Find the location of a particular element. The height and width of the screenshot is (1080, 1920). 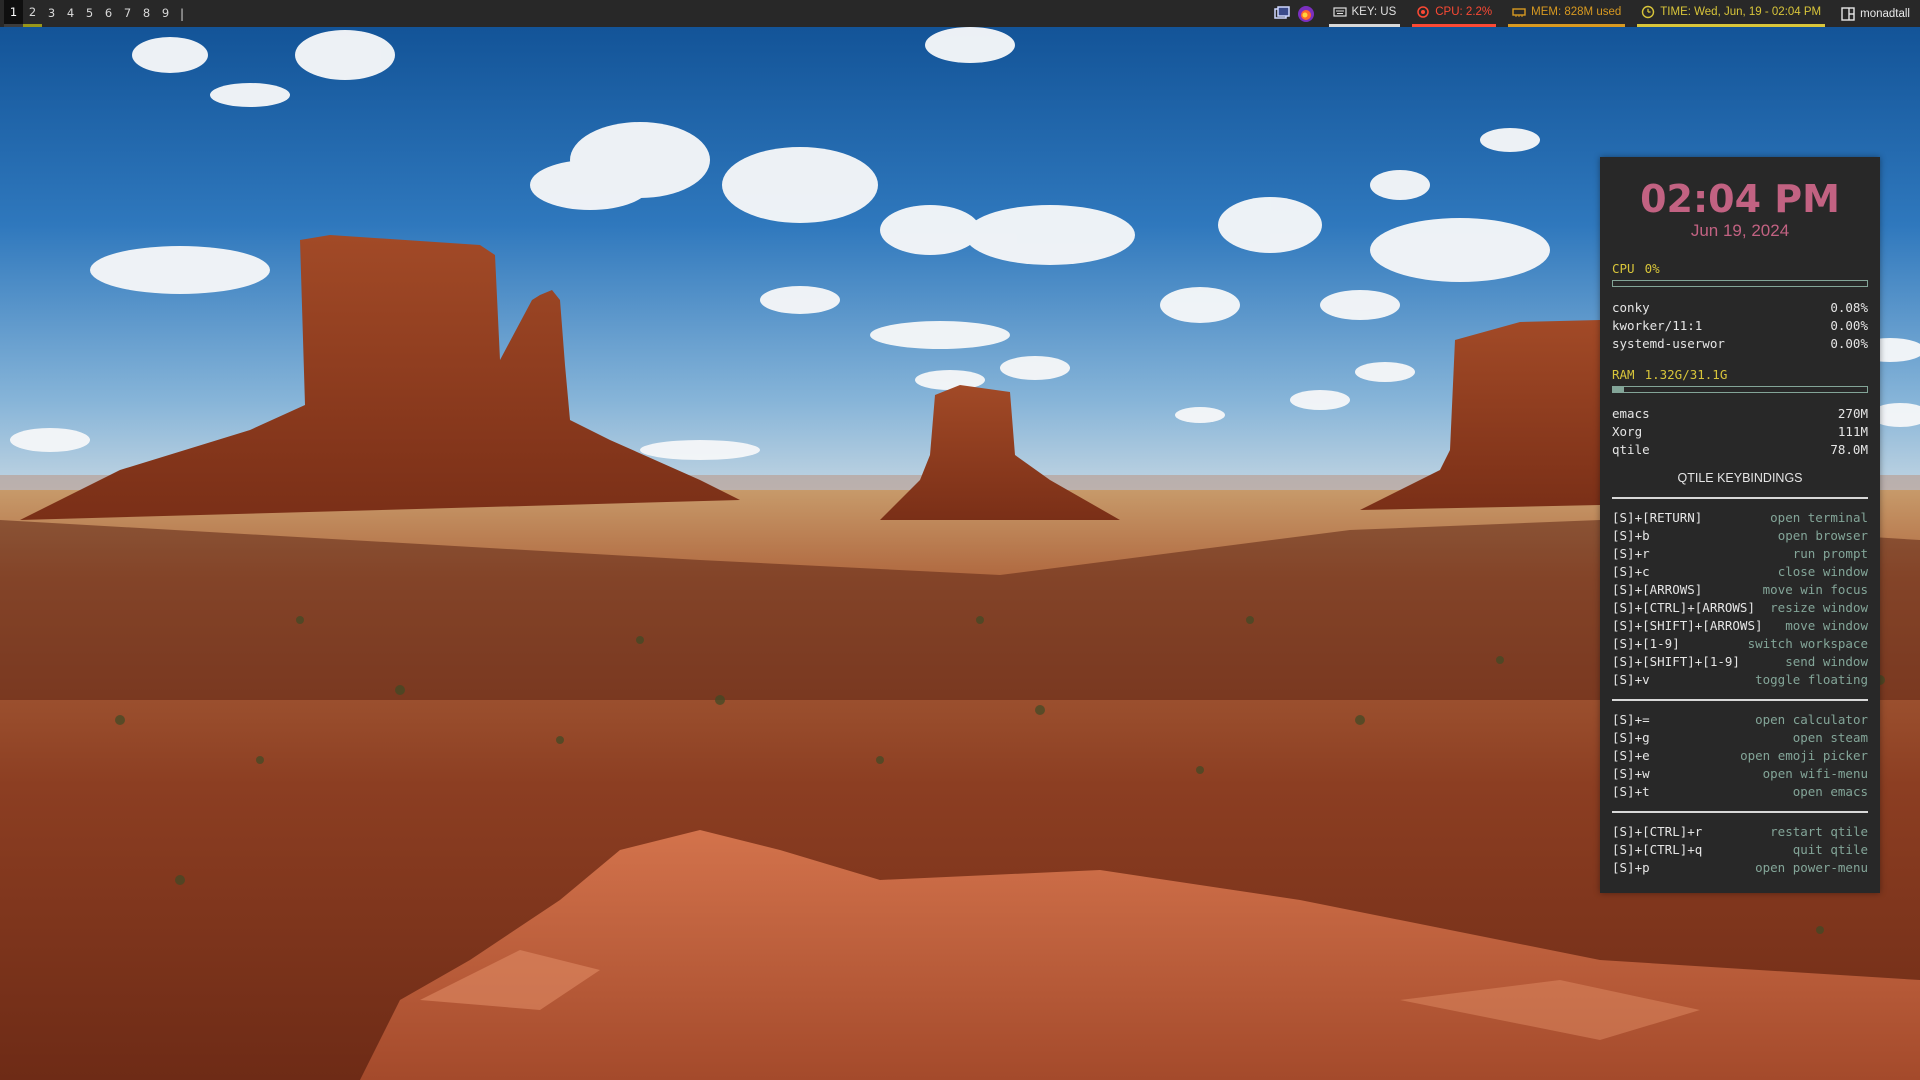

memory-icon is located at coordinates (1519, 12).